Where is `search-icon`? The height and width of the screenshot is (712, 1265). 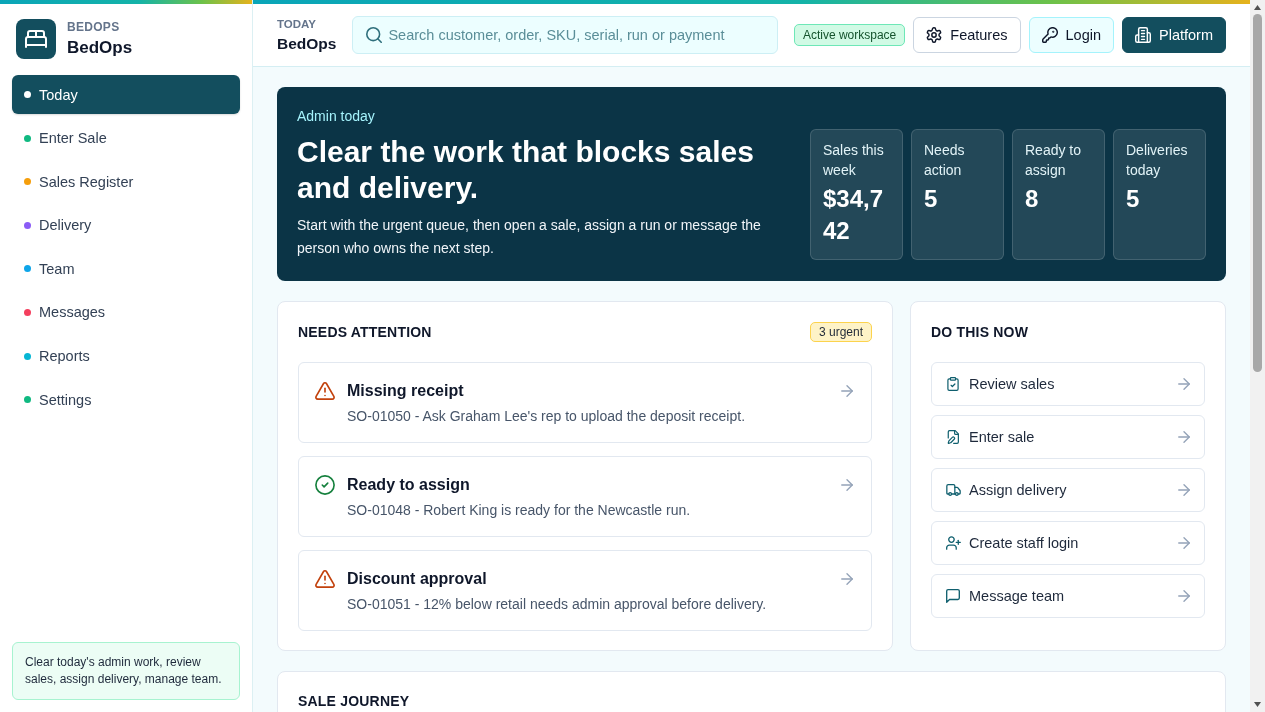 search-icon is located at coordinates (374, 35).